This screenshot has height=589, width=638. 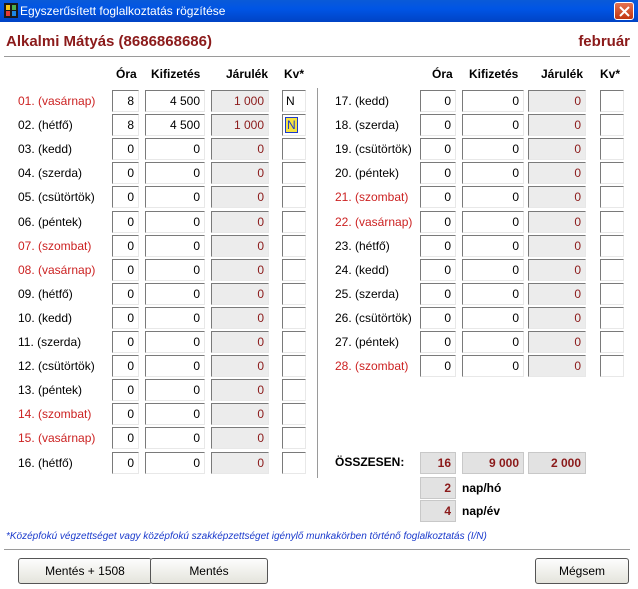 I want to click on col-header-kv-left: Kv*, so click(x=294, y=74).